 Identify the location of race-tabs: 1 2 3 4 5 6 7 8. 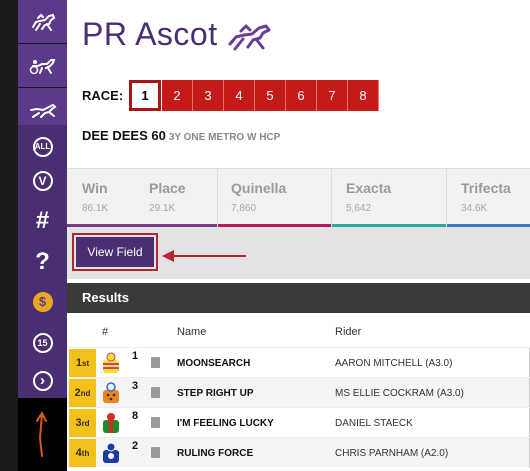
(254, 95).